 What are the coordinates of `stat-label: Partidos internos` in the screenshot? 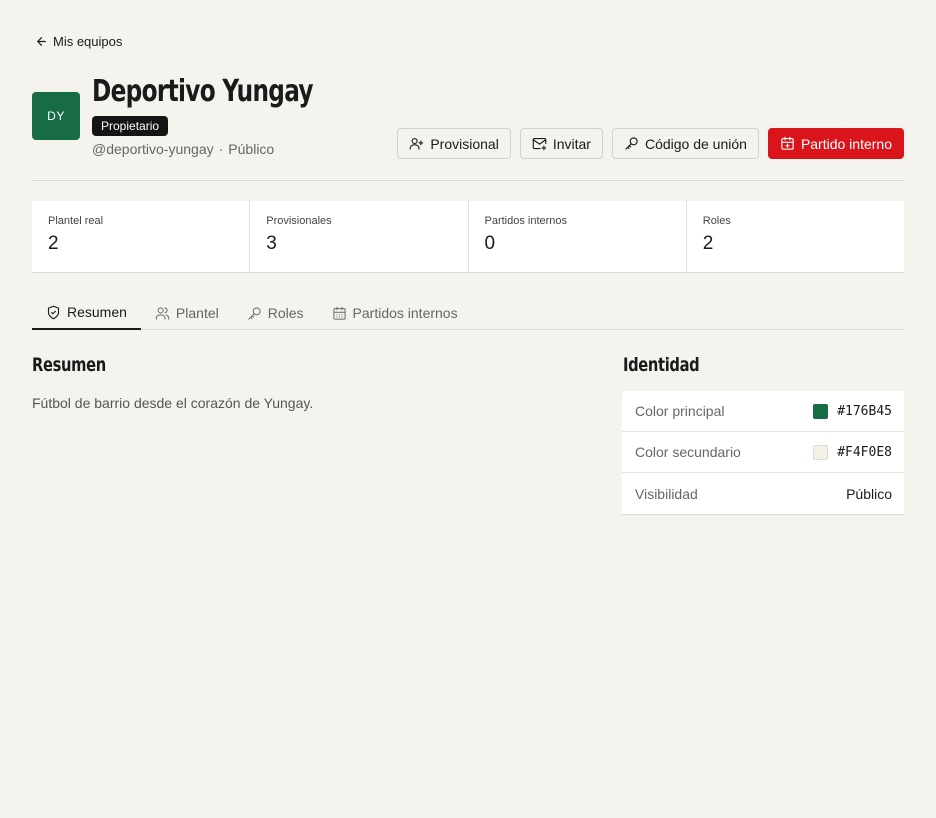 It's located at (526, 221).